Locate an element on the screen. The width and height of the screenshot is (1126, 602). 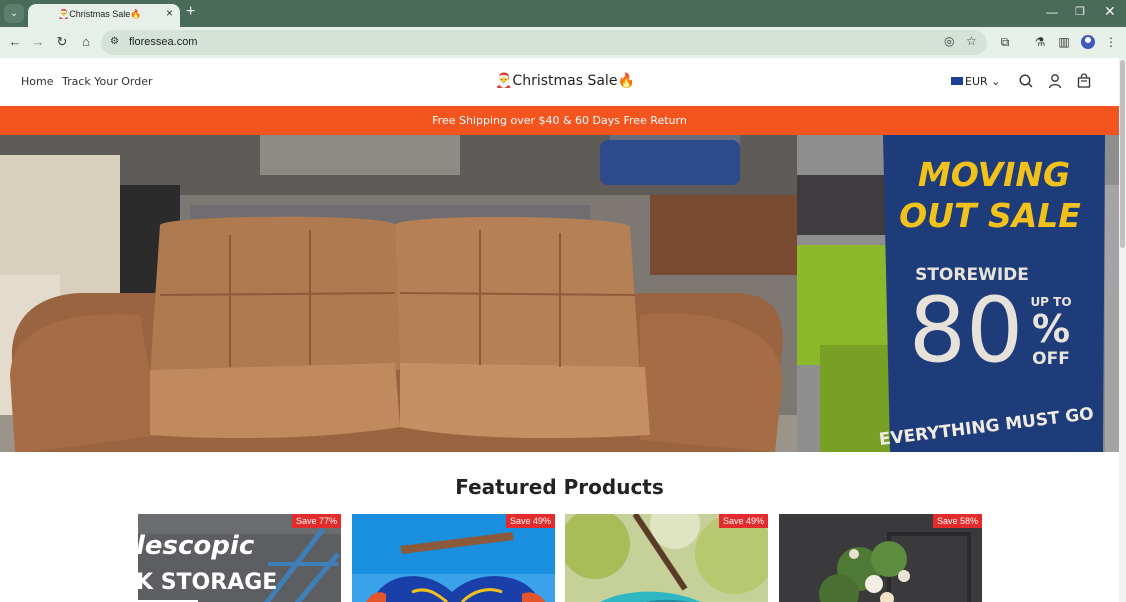
chevron-down-icon: ⌄ is located at coordinates (996, 81).